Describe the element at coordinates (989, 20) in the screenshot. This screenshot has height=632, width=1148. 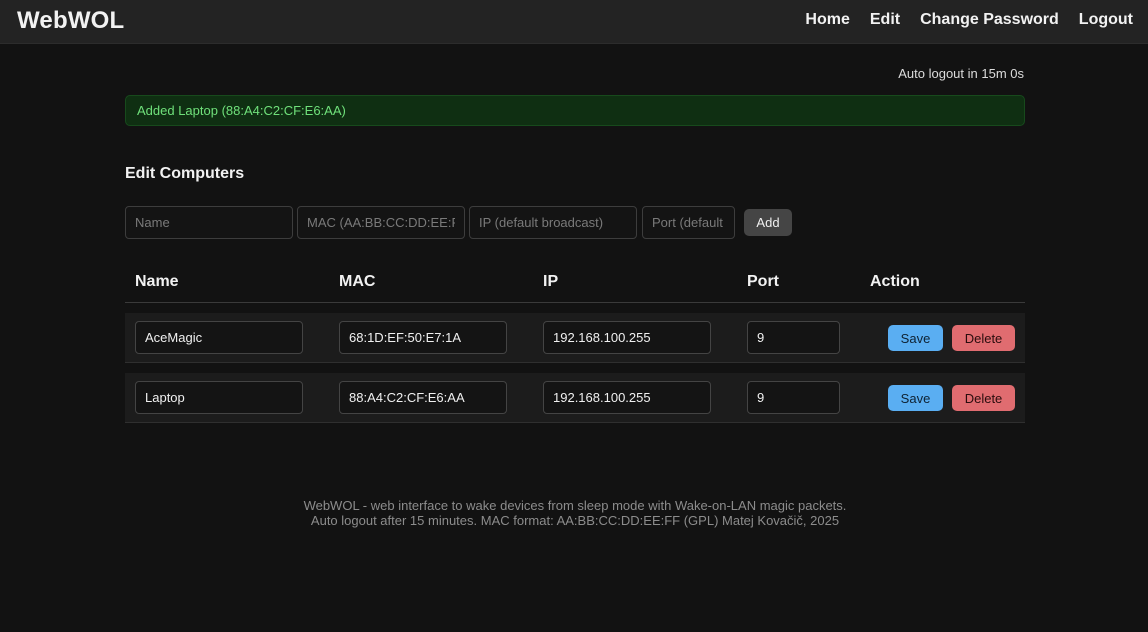
I see `nav-change-password-link: Change Password` at that location.